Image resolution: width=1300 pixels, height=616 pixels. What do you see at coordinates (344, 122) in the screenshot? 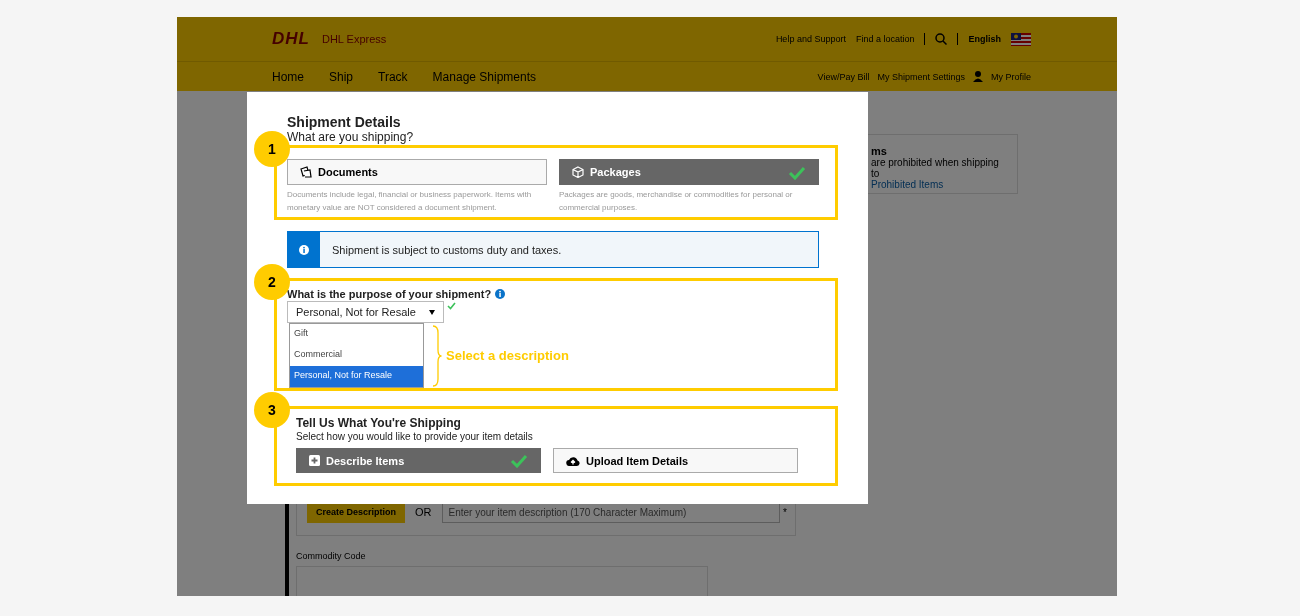
I see `dialog-title: Shipment Details` at bounding box center [344, 122].